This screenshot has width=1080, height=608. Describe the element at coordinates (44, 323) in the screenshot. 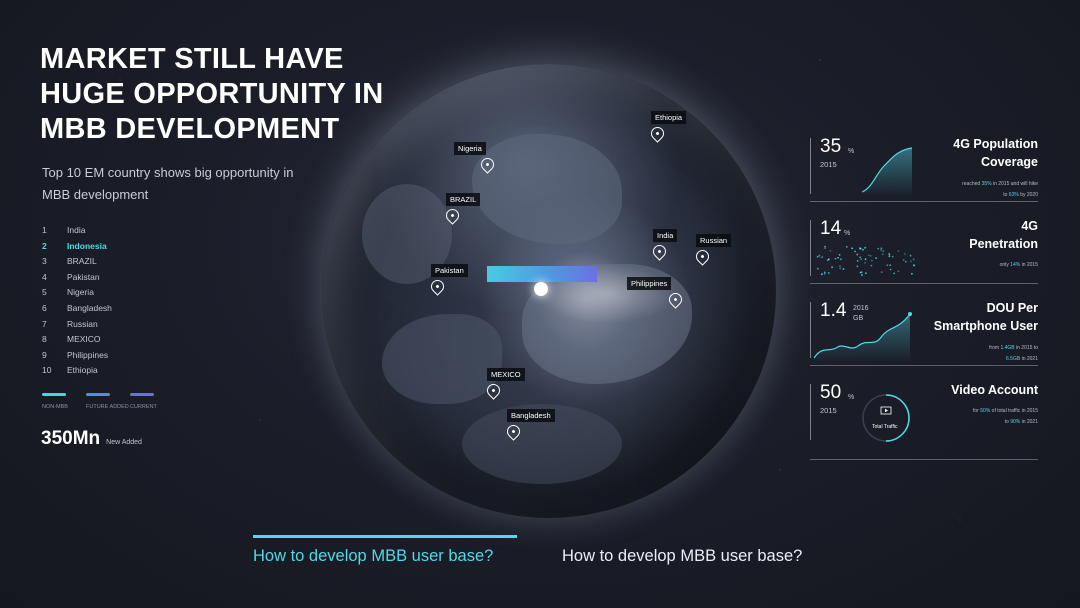

I see `country-rank: 7` at that location.